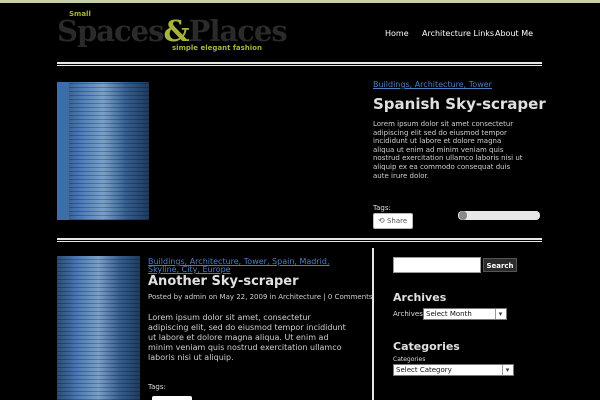  Describe the element at coordinates (299, 65) in the screenshot. I see `header-divider-thin` at that location.